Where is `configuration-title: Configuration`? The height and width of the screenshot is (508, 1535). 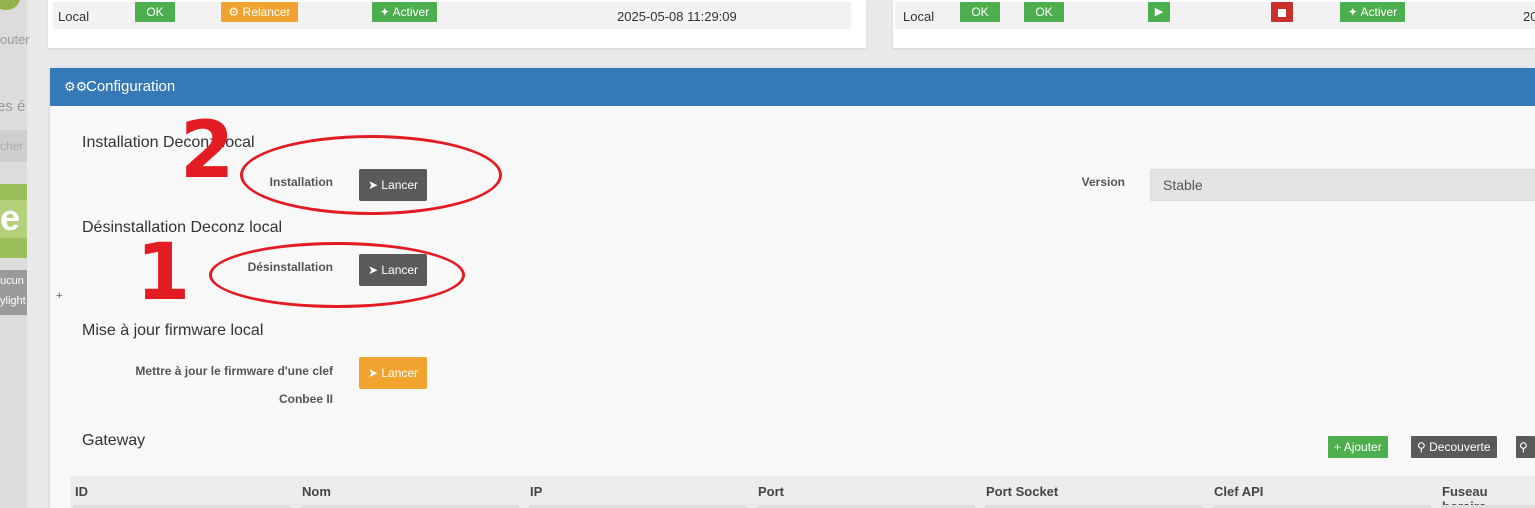 configuration-title: Configuration is located at coordinates (131, 86).